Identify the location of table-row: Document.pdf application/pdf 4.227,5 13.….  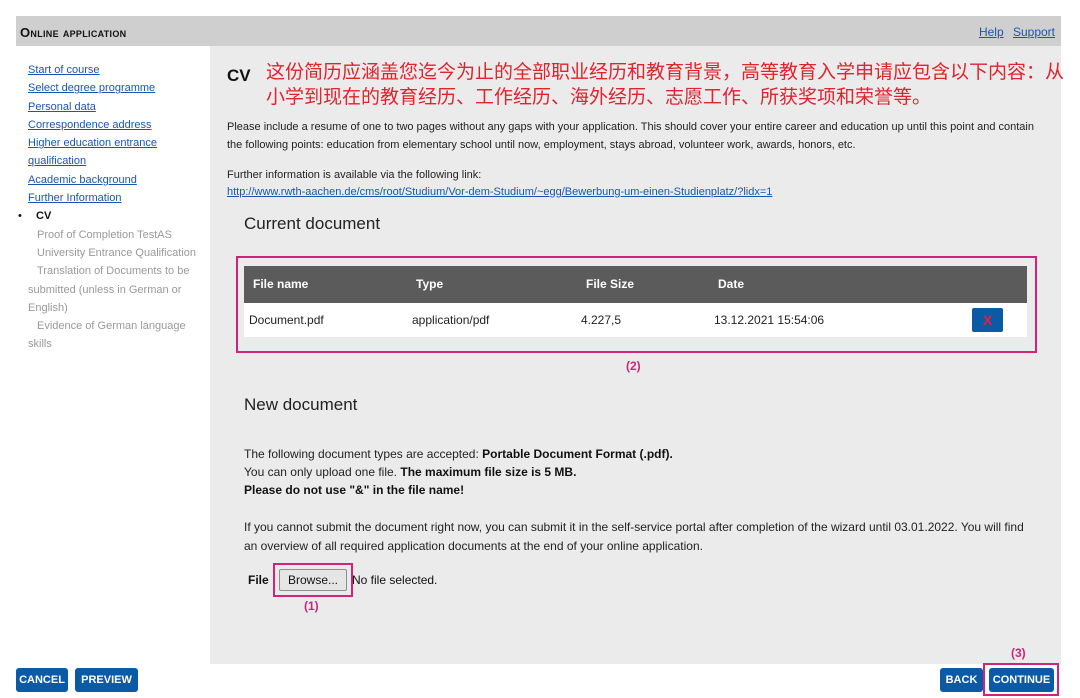
(635, 320).